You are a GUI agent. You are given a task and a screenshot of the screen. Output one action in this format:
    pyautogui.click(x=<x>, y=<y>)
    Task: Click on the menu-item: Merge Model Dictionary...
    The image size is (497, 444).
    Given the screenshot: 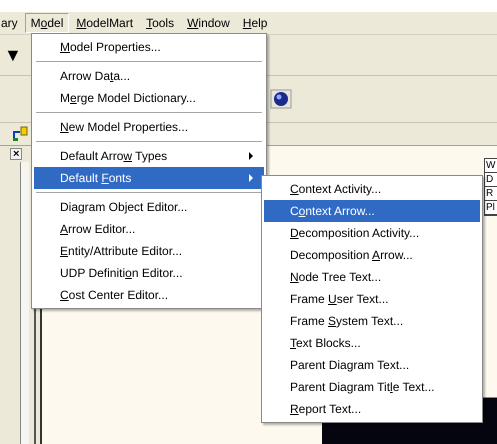 What is the action you would take?
    pyautogui.click(x=149, y=98)
    